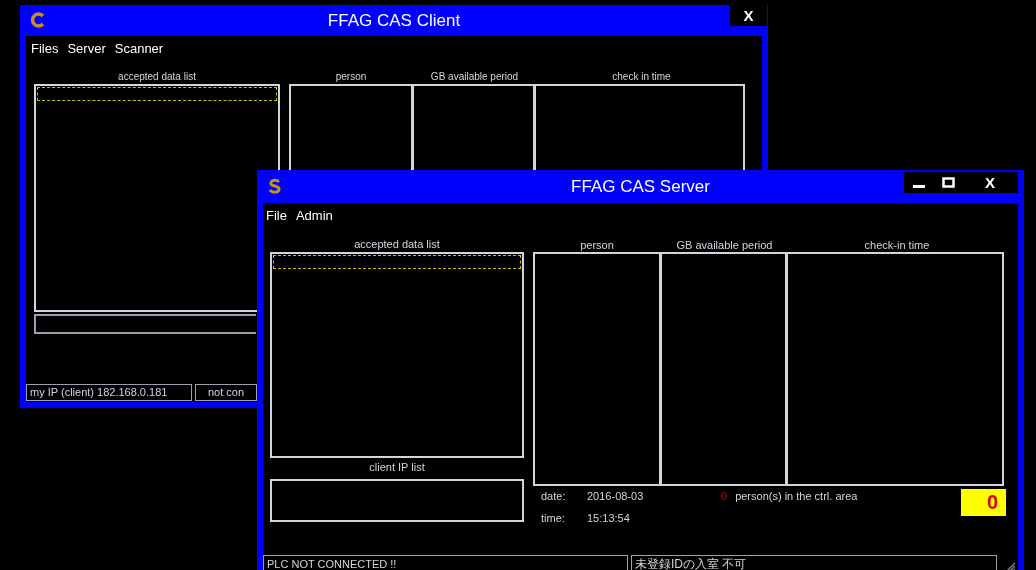  What do you see at coordinates (45, 48) in the screenshot?
I see `menu-item: Files` at bounding box center [45, 48].